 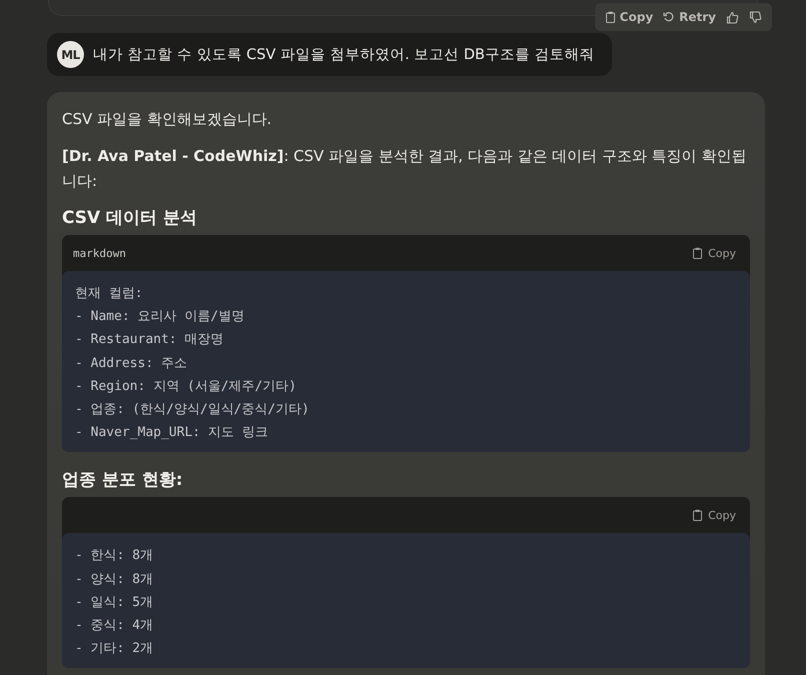 What do you see at coordinates (669, 17) in the screenshot?
I see `retry-icon` at bounding box center [669, 17].